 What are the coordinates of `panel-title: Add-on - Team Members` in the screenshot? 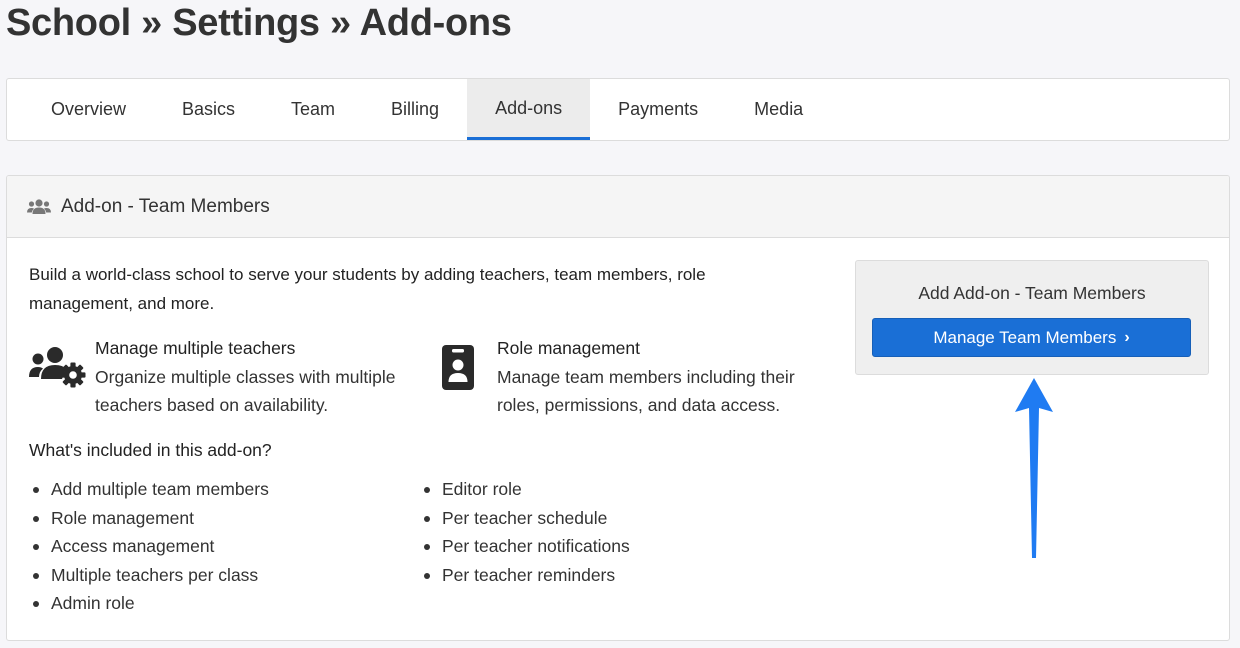 It's located at (165, 206).